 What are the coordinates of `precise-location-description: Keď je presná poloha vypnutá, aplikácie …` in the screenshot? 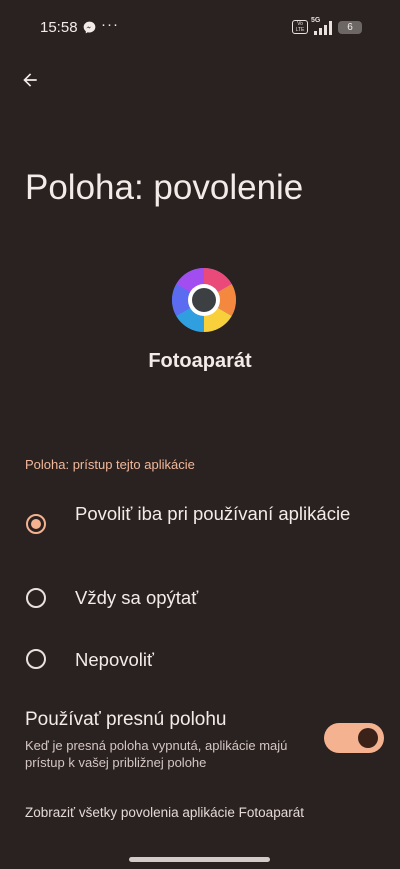 It's located at (156, 754).